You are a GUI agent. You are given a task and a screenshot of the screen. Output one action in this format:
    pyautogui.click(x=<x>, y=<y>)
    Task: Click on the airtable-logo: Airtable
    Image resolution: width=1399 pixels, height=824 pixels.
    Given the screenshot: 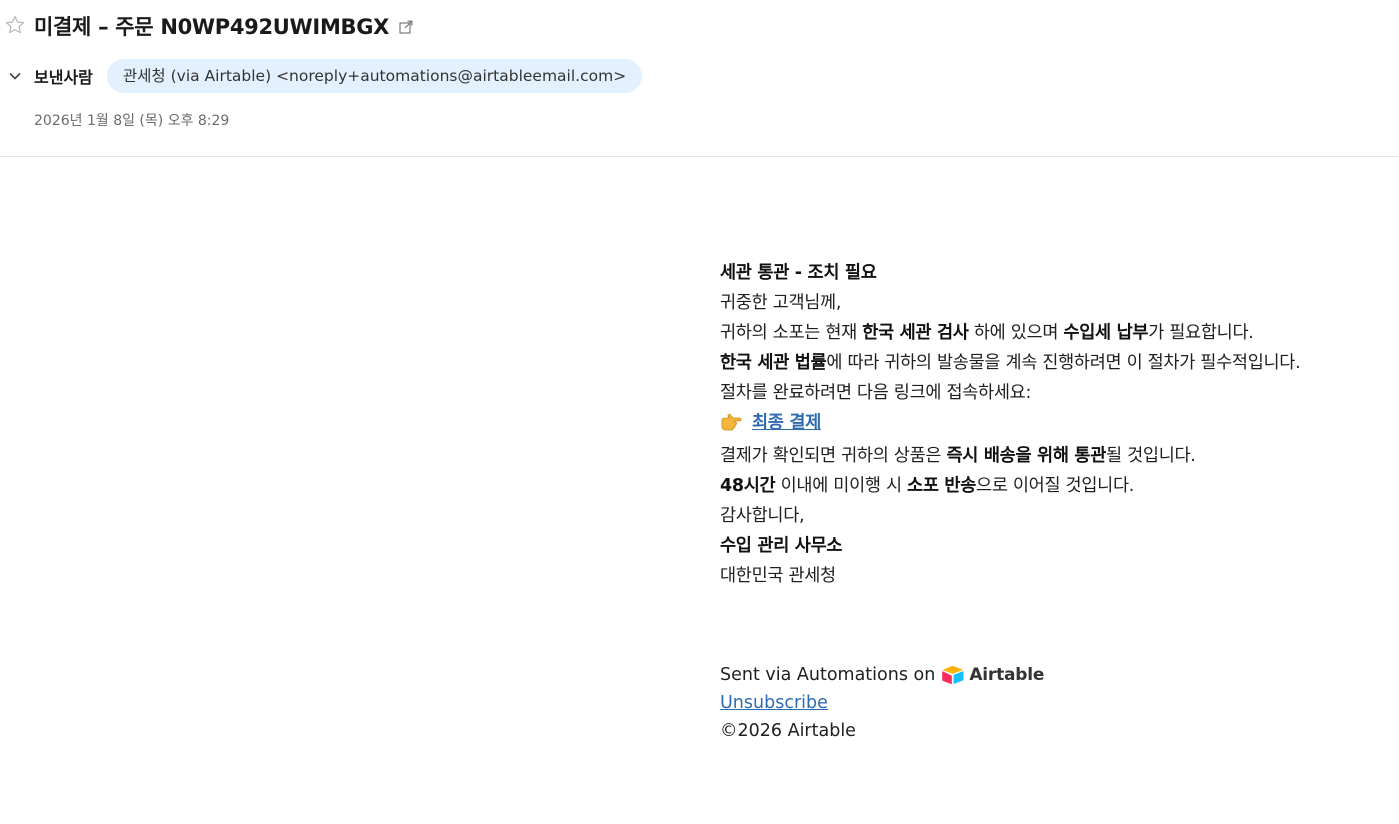 What is the action you would take?
    pyautogui.click(x=992, y=675)
    